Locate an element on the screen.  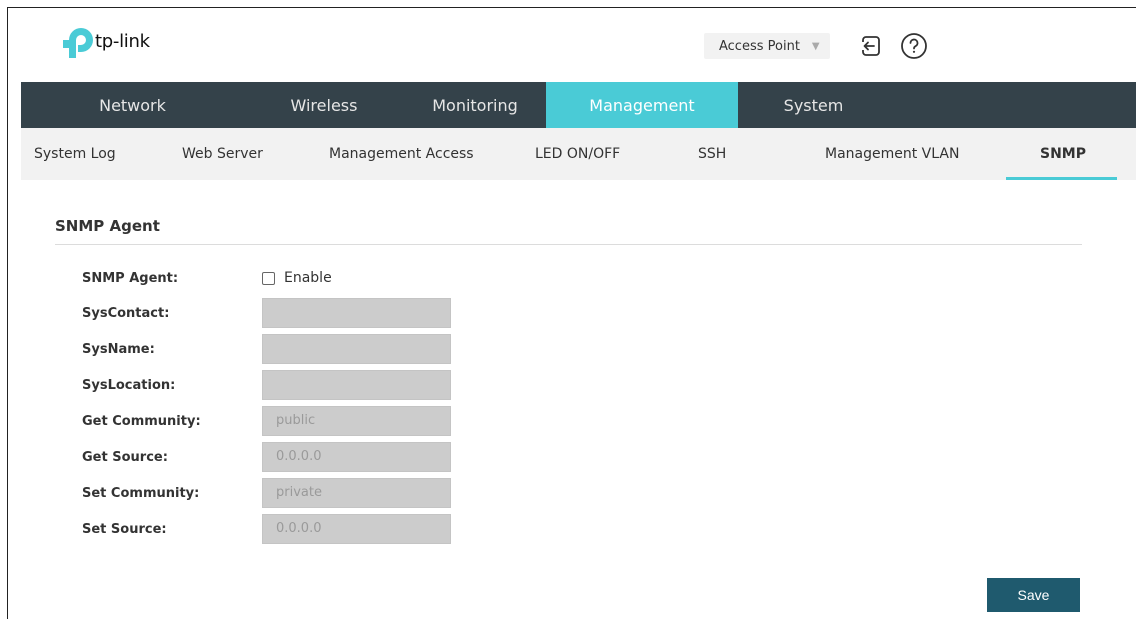
sub-tab-web-server: Web Server is located at coordinates (222, 154).